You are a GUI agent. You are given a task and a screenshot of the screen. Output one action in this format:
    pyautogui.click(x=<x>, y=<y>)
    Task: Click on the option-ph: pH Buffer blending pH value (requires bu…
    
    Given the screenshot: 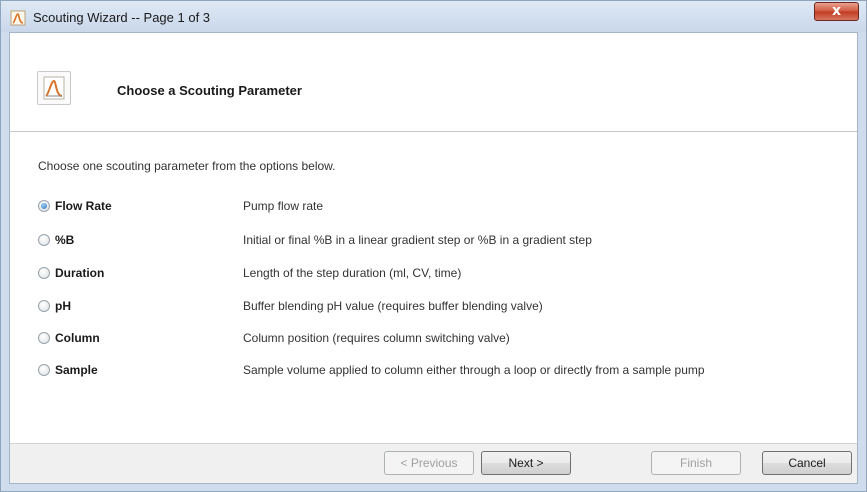 What is the action you would take?
    pyautogui.click(x=443, y=307)
    